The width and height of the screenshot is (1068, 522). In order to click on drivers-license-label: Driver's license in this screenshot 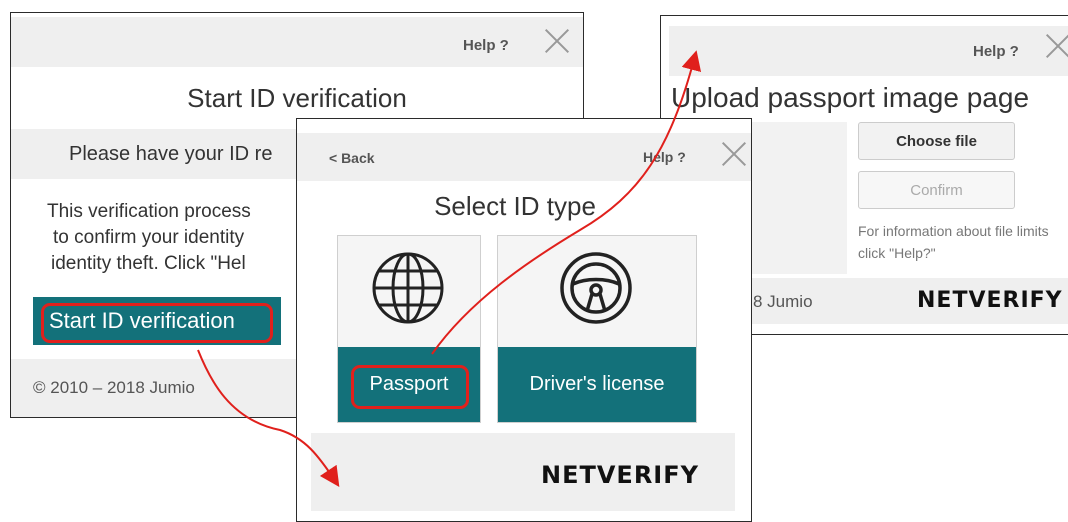, I will do `click(597, 384)`.